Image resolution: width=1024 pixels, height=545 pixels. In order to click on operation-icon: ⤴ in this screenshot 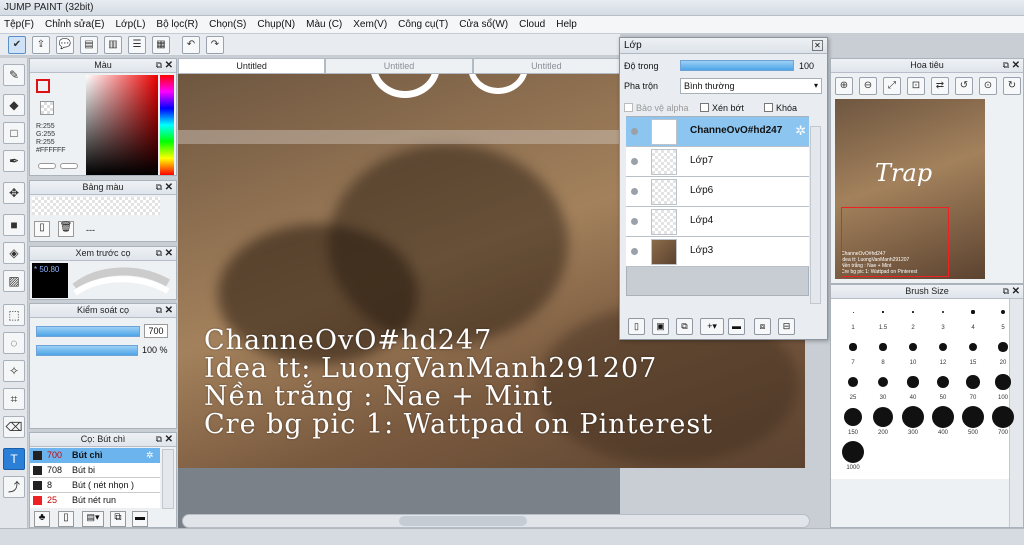, I will do `click(14, 487)`.